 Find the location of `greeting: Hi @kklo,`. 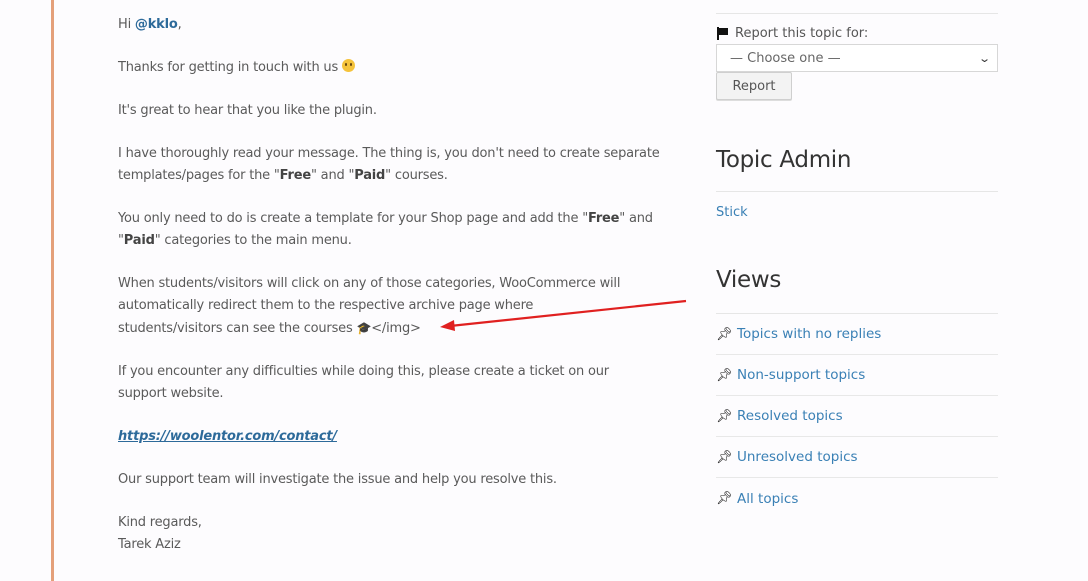

greeting: Hi @kklo, is located at coordinates (150, 24).